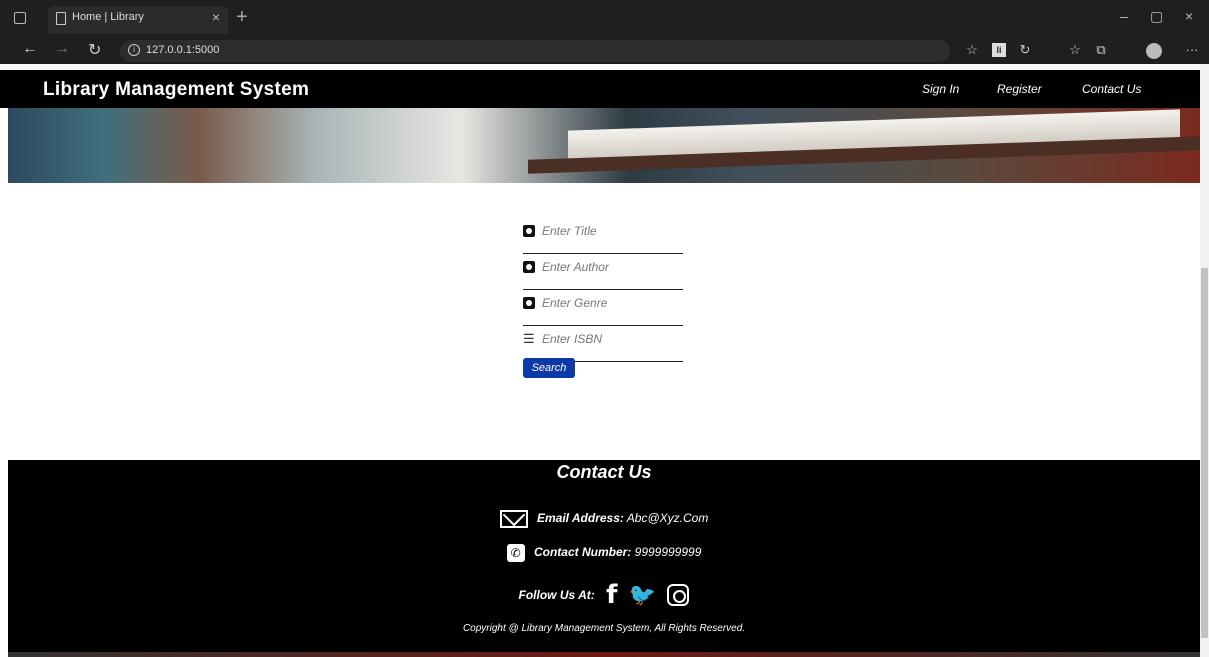 This screenshot has height=657, width=1209. Describe the element at coordinates (529, 303) in the screenshot. I see `tag-icon` at that location.